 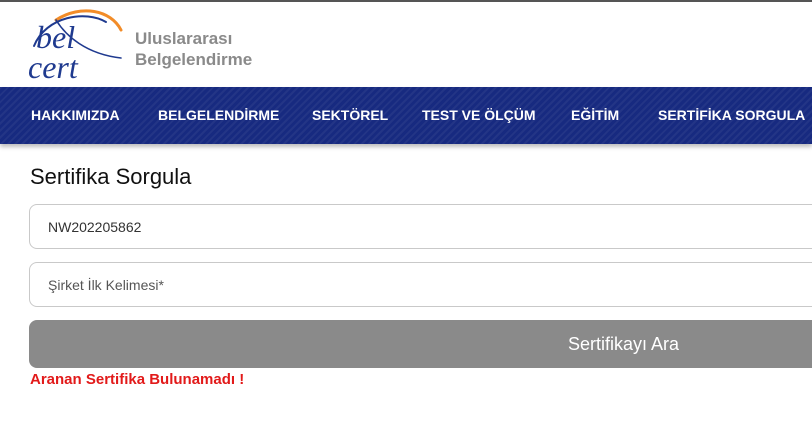 I want to click on nav-item-test-ve-olcum: TEST VE ÖLÇÜM, so click(x=479, y=115).